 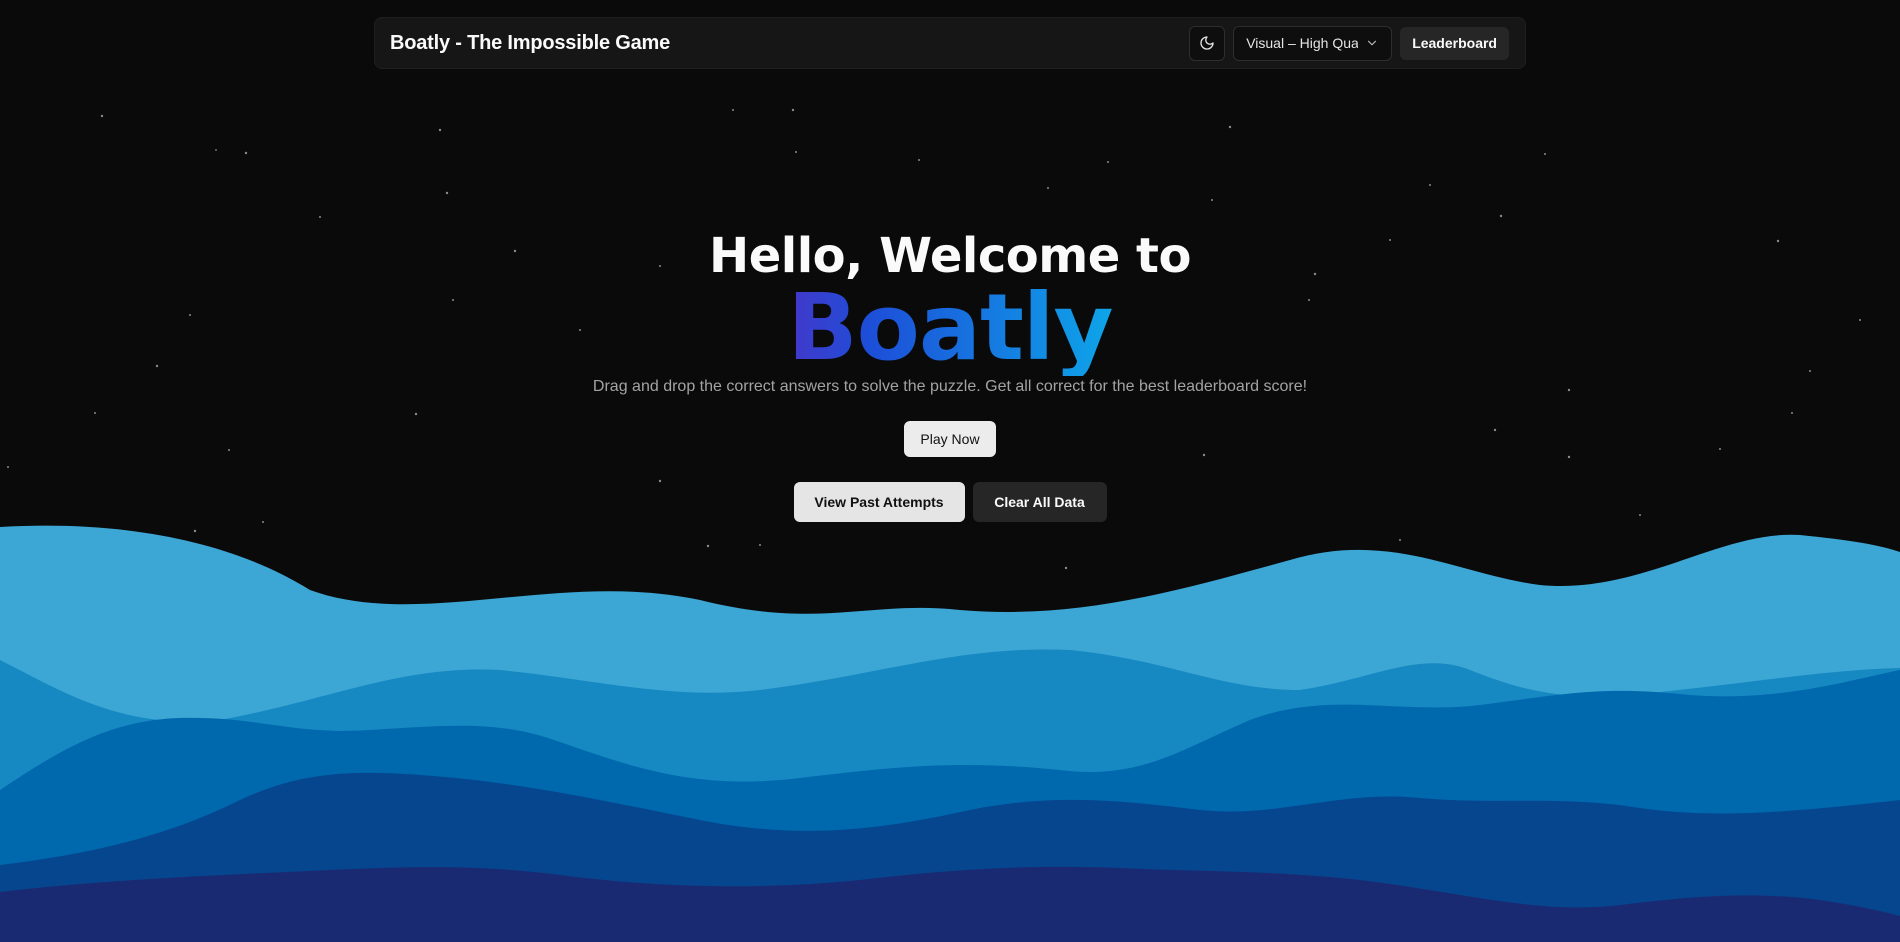 I want to click on theme-toggle-button, so click(x=1207, y=43).